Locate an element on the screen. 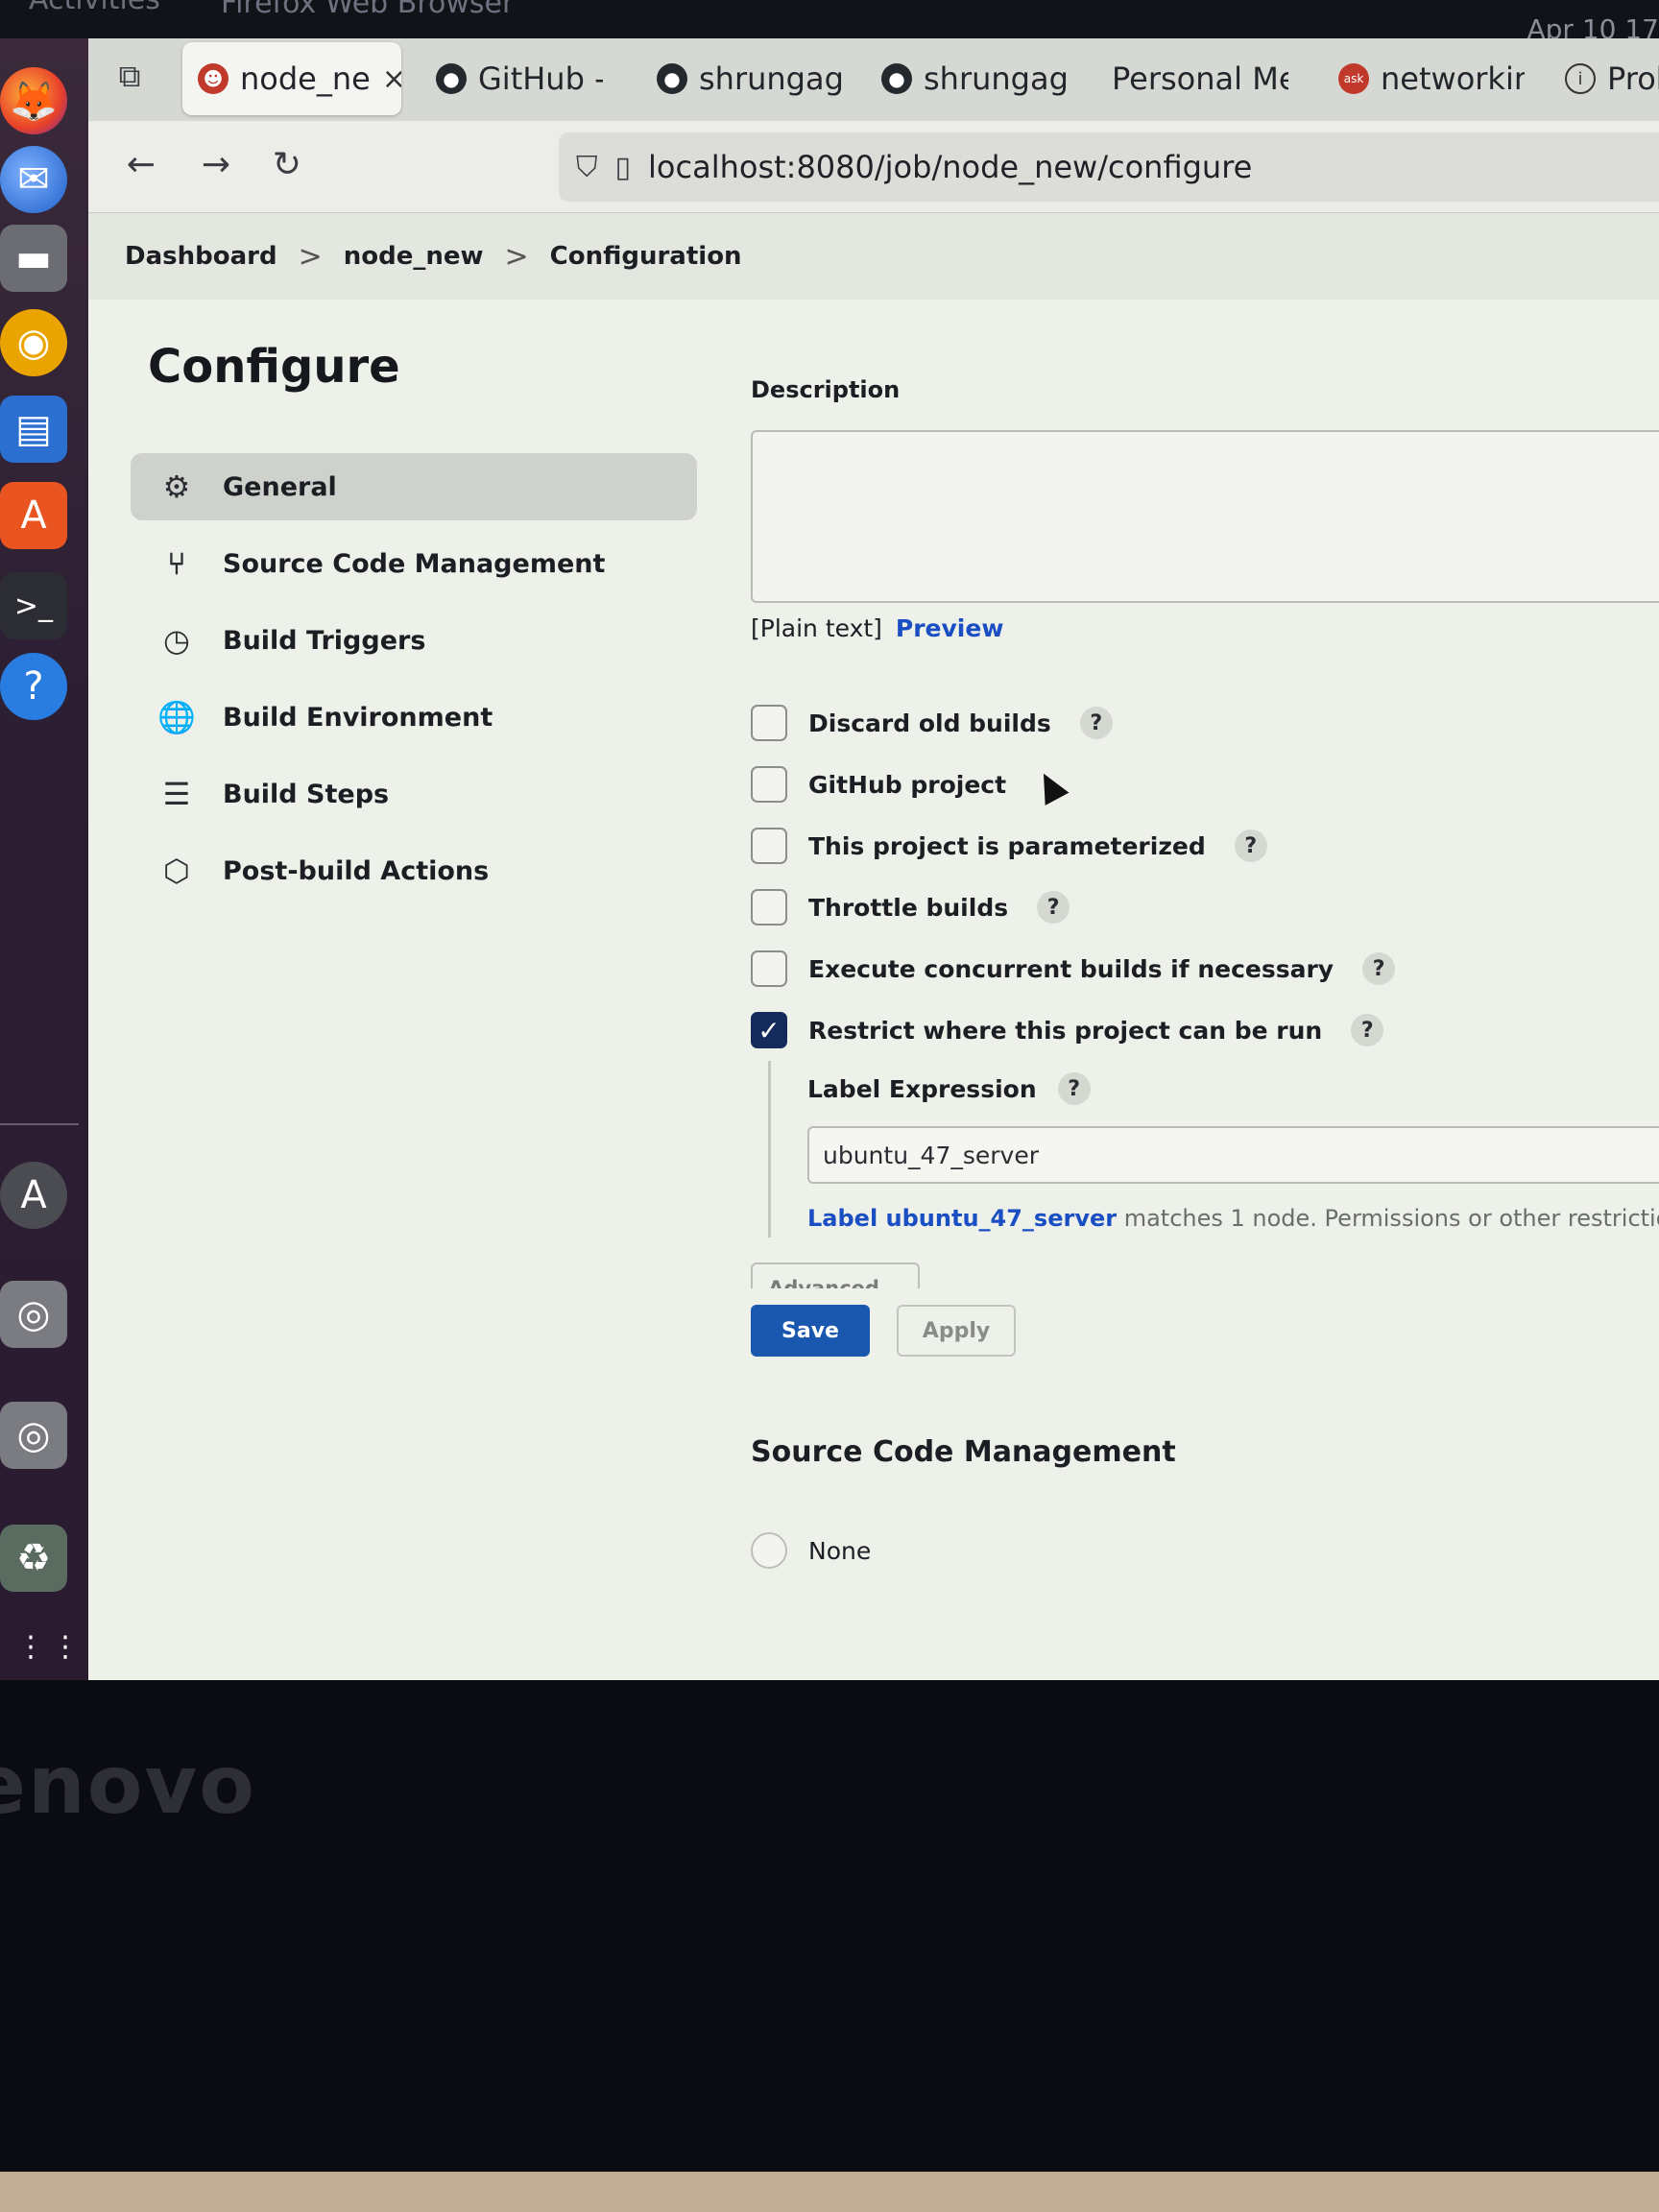 Image resolution: width=1659 pixels, height=2212 pixels. tab-github: ● GitHub - sr is located at coordinates (512, 78).